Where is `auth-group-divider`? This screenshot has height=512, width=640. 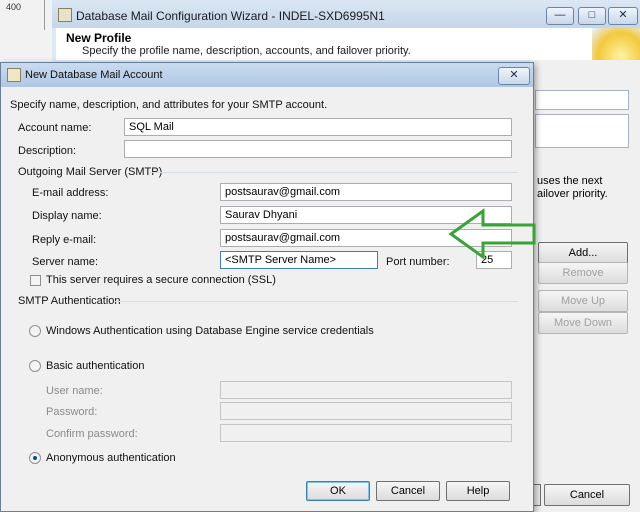
auth-group-divider is located at coordinates (316, 301).